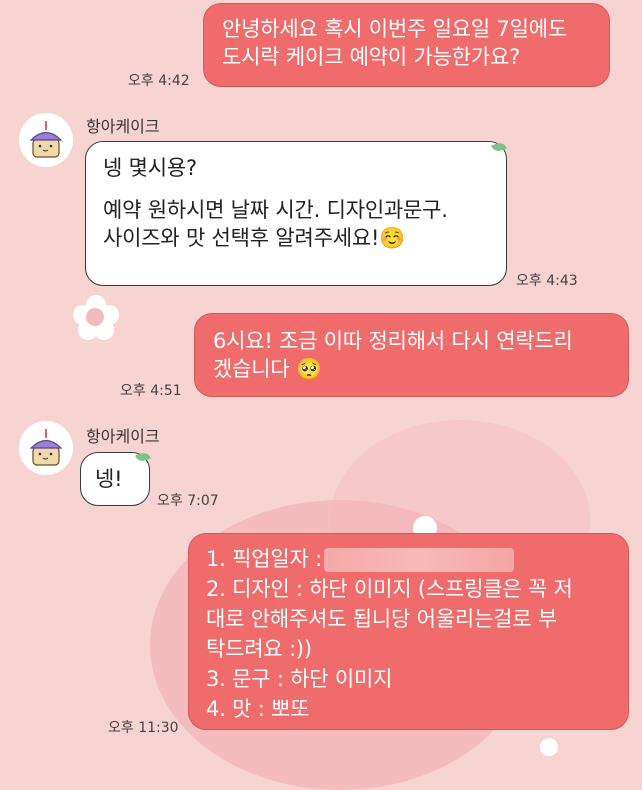 This screenshot has width=642, height=790. Describe the element at coordinates (159, 81) in the screenshot. I see `message-timestamp: 오후 4:42` at that location.